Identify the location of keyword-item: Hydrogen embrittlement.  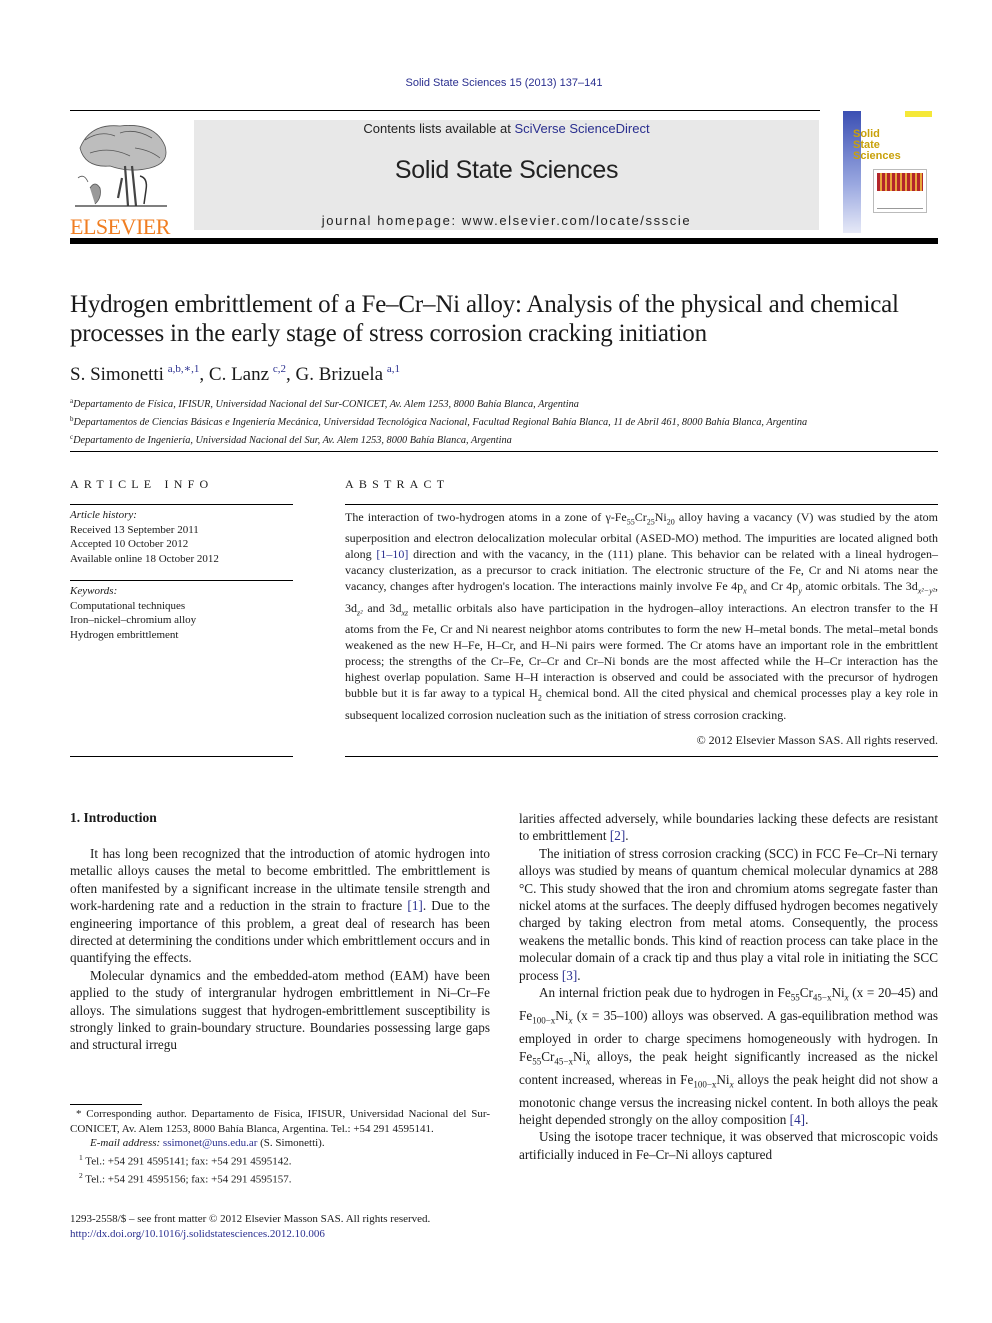
(124, 634).